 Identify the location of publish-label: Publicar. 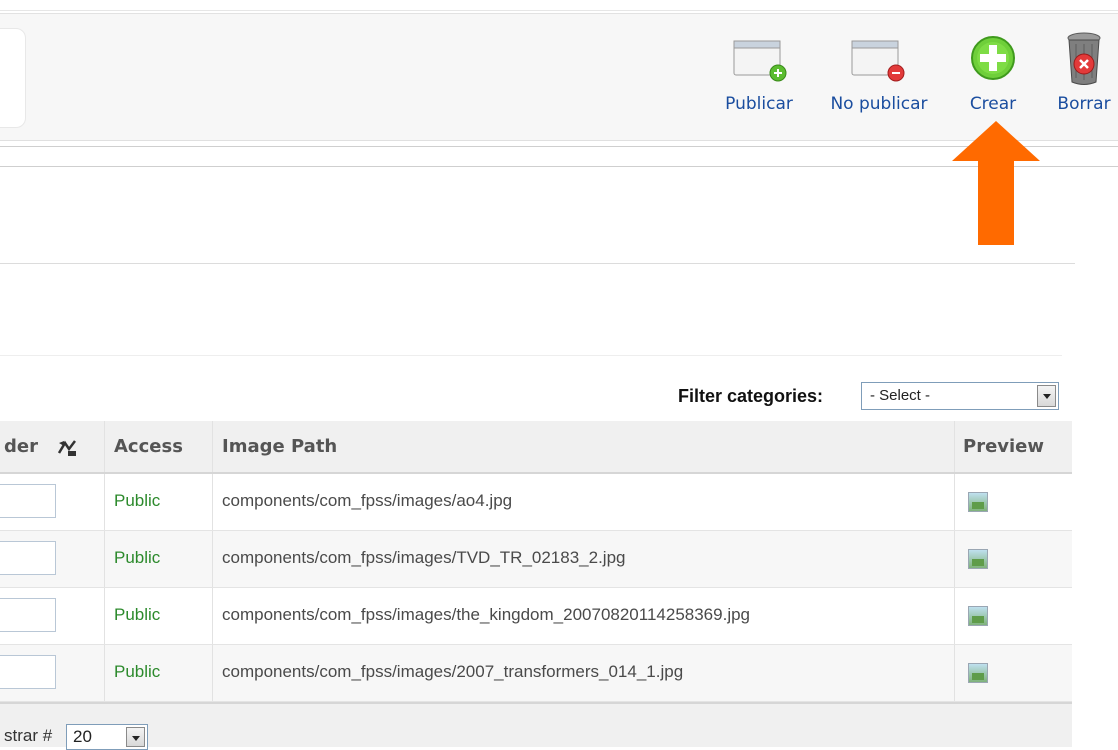
(759, 104).